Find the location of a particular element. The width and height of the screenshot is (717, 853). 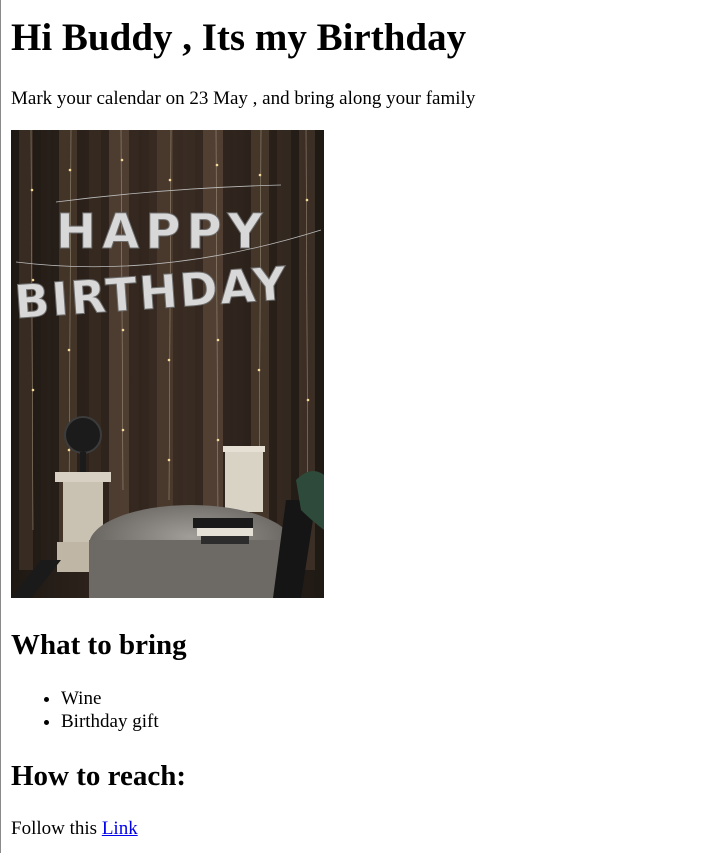

follow-text: Follow this is located at coordinates (56, 828).